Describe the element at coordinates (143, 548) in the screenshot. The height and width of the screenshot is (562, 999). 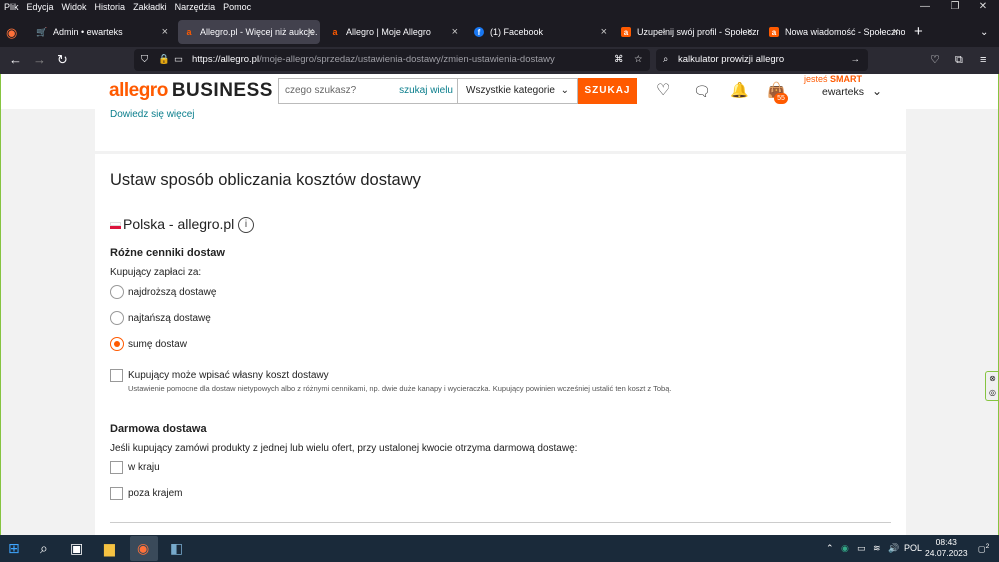
I see `firefox-icon: ◉` at that location.